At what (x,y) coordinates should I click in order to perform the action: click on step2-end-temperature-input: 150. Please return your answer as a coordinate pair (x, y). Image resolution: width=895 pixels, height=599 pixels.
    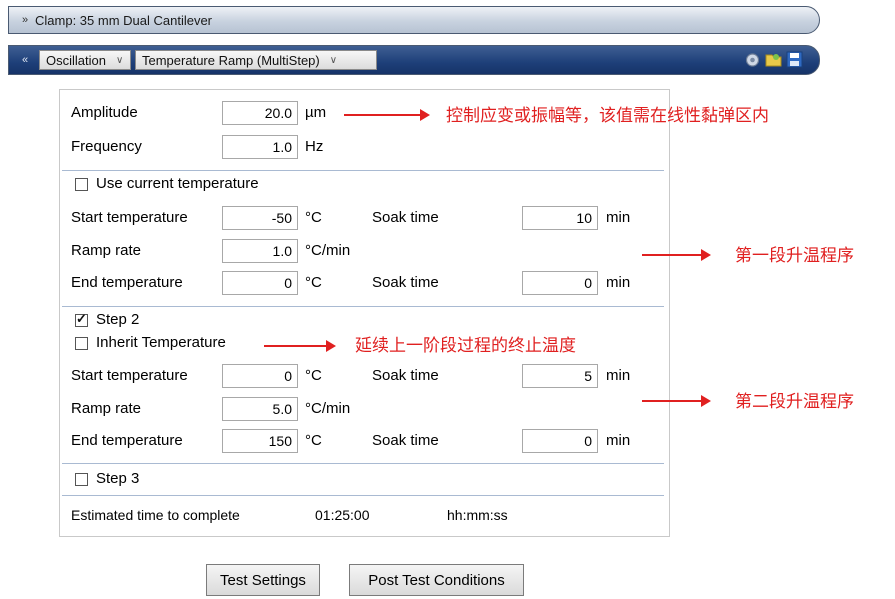
    Looking at the image, I should click on (260, 441).